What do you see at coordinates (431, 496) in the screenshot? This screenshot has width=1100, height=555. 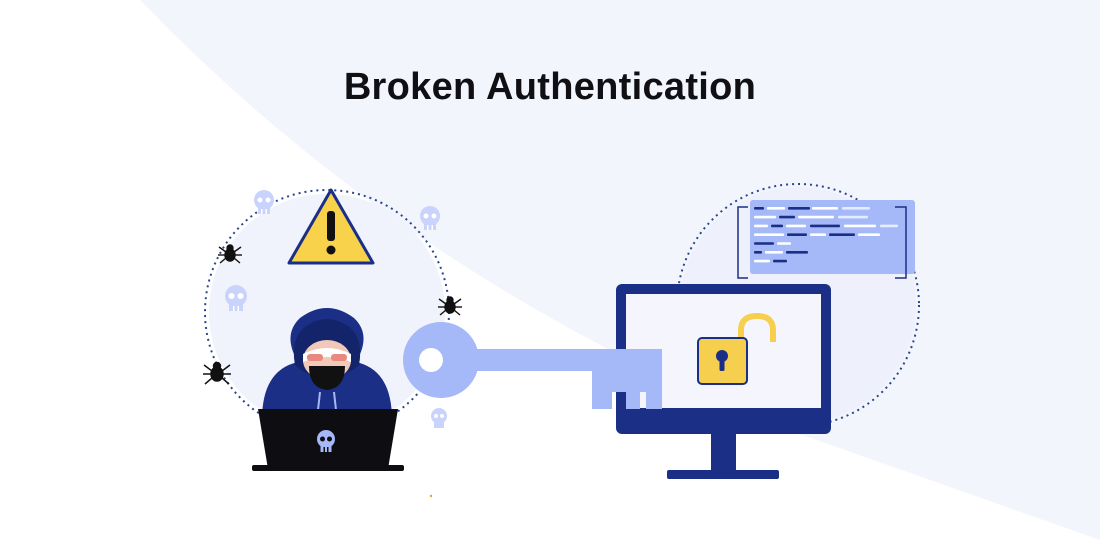 I see `decorative-dot` at bounding box center [431, 496].